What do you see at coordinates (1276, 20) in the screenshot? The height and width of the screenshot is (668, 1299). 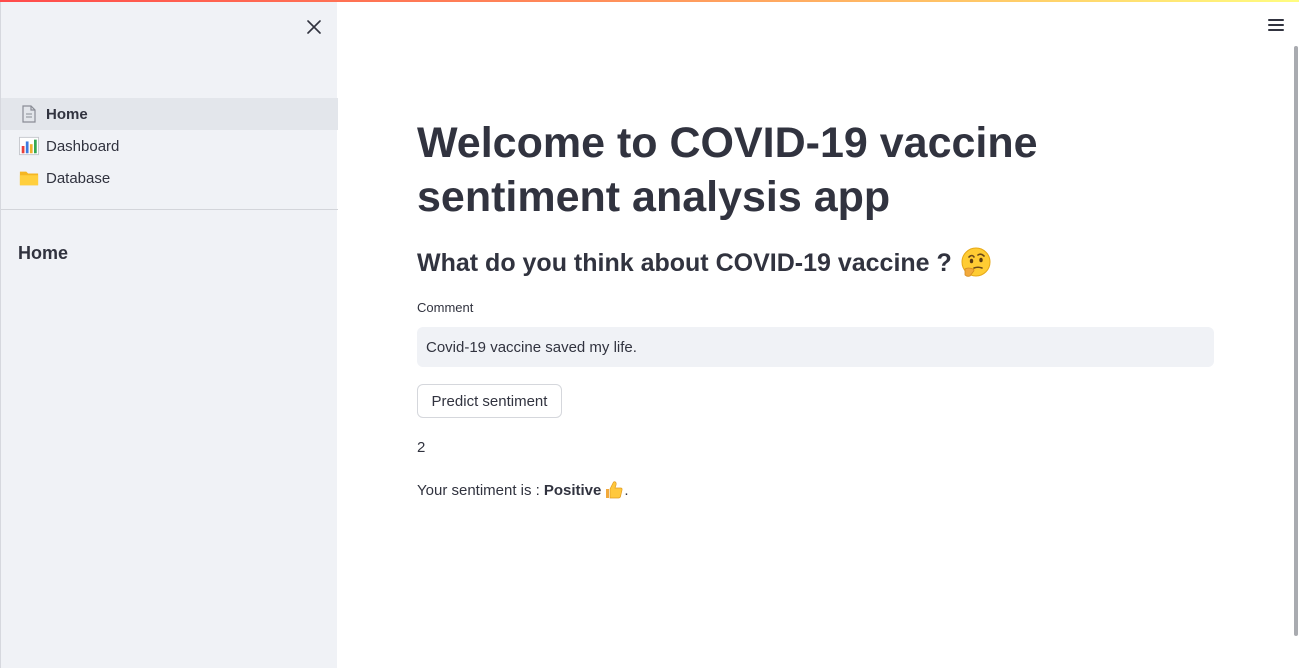 I see `hamburger-icon` at bounding box center [1276, 20].